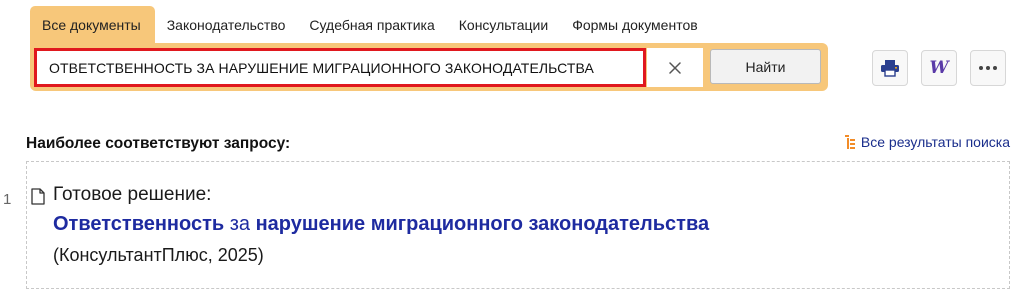 This screenshot has height=296, width=1019. Describe the element at coordinates (849, 142) in the screenshot. I see `results-list-icon` at that location.